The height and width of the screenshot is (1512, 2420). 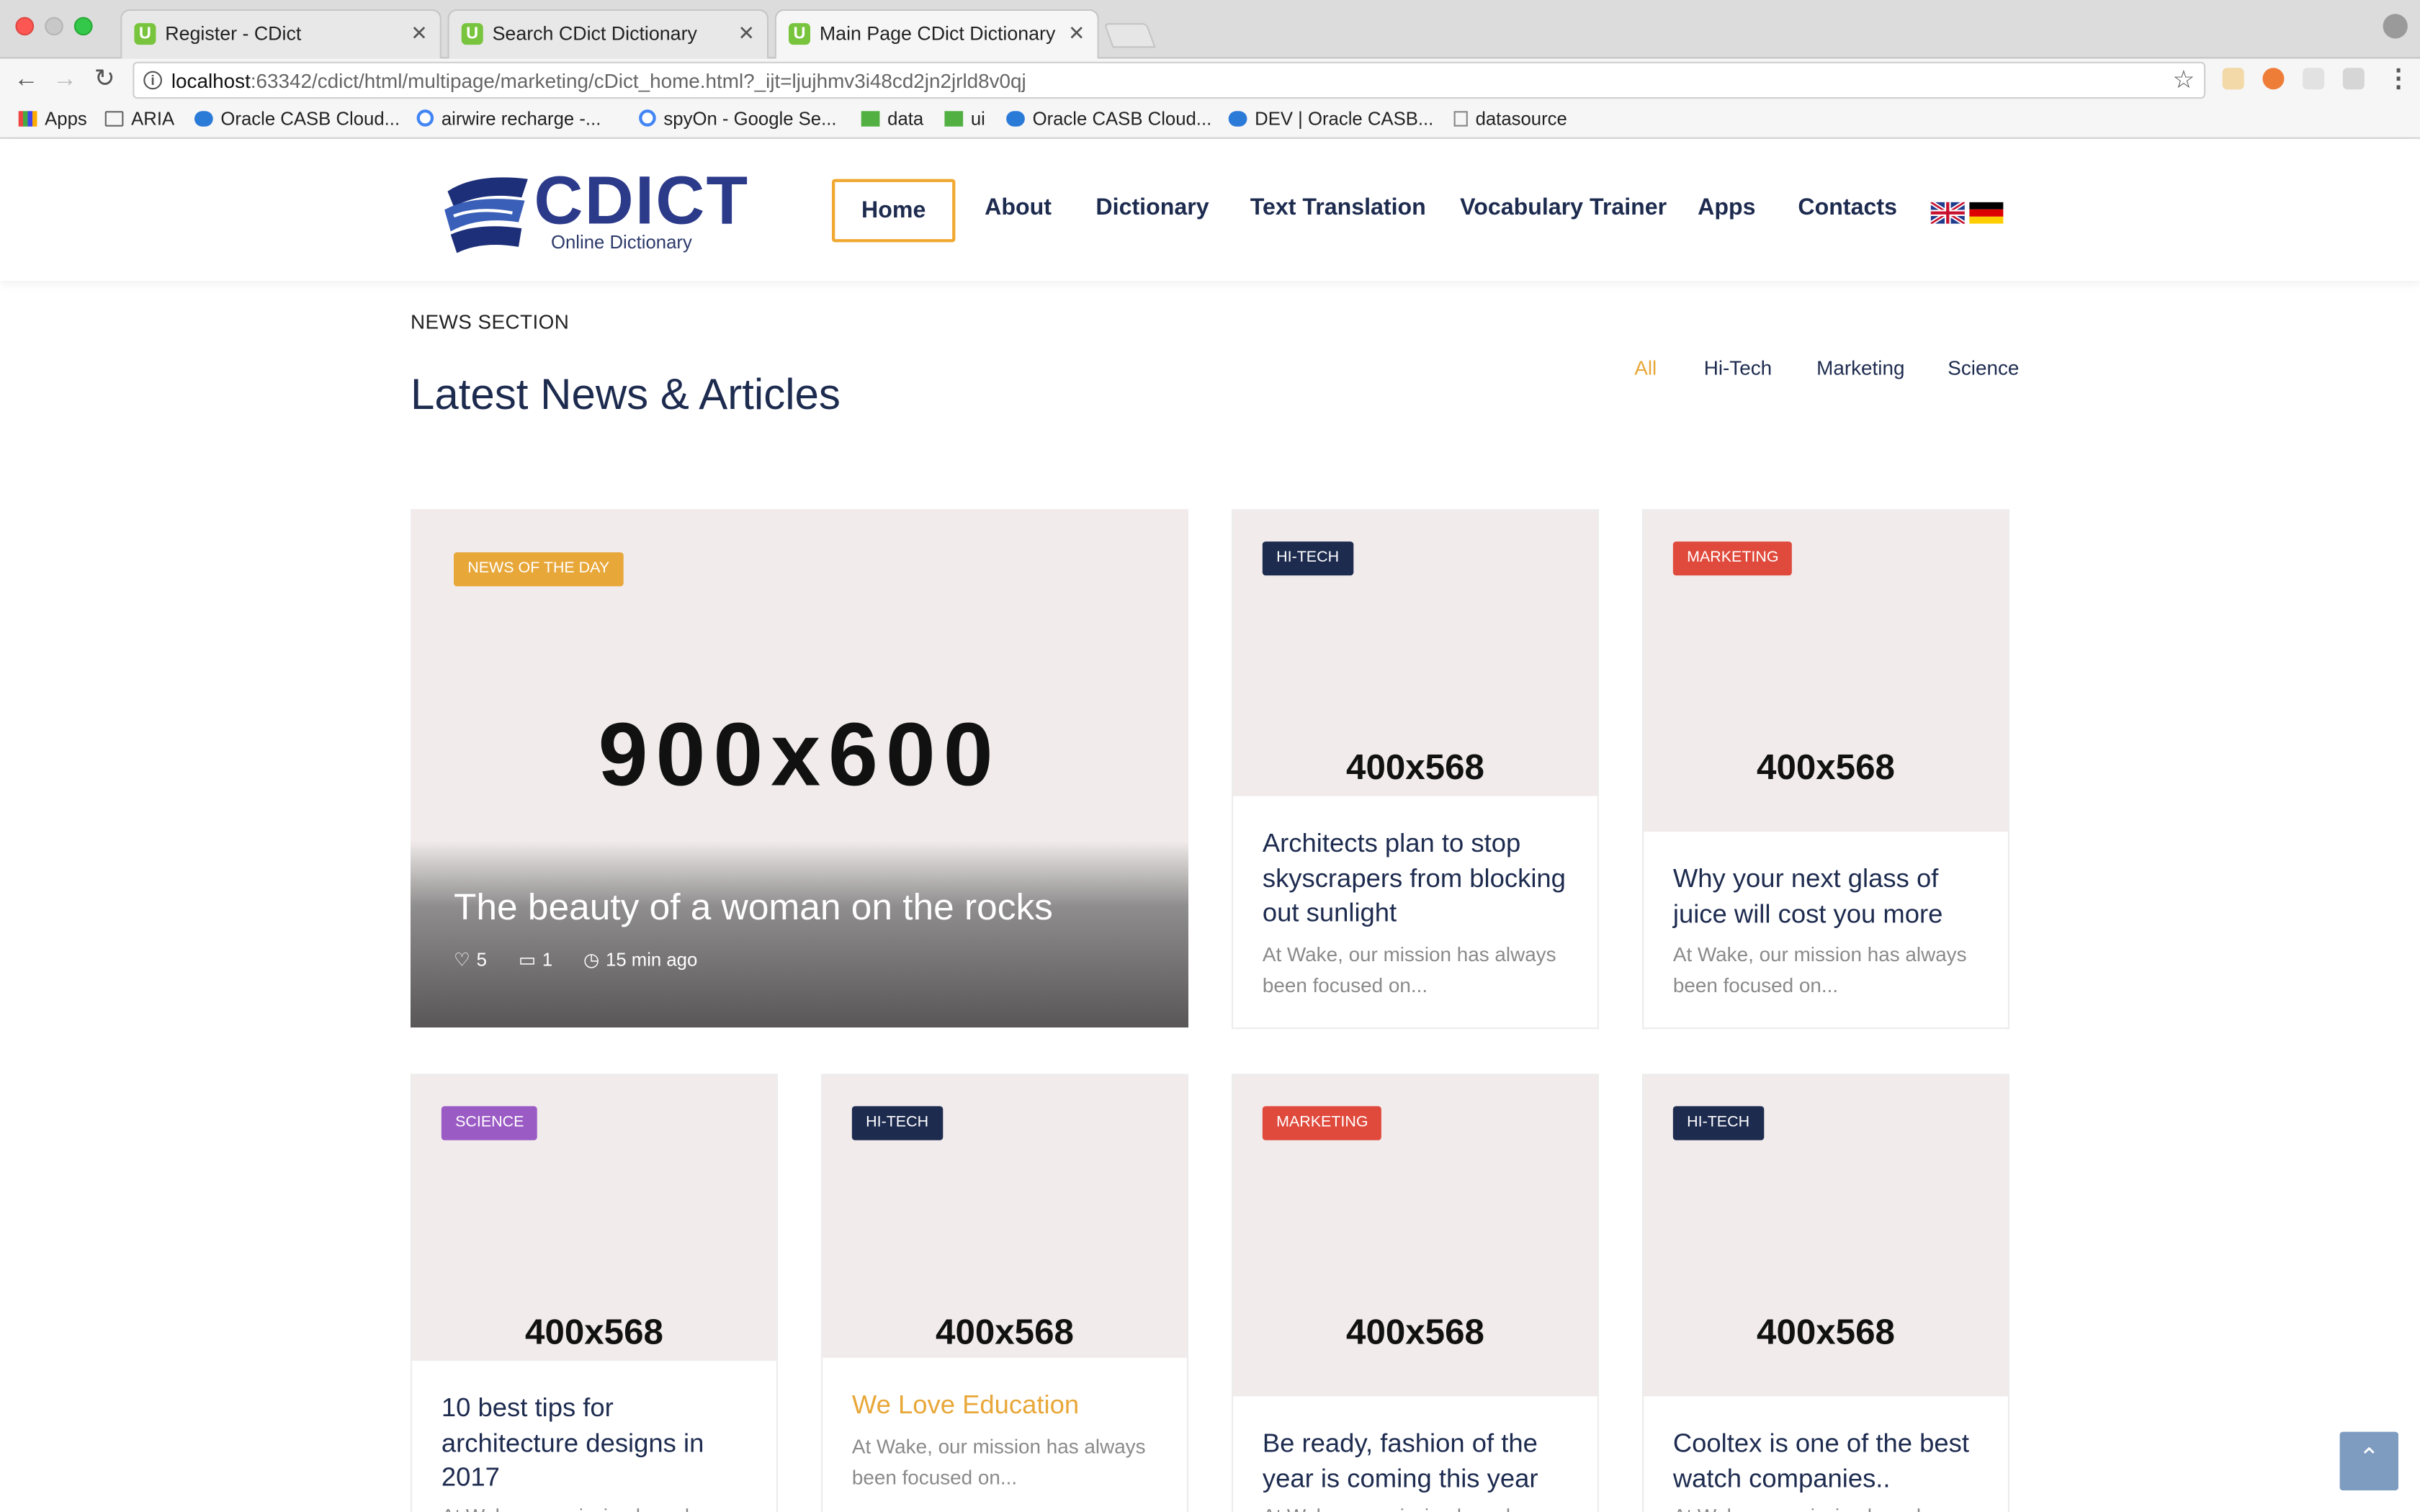 What do you see at coordinates (1338, 207) in the screenshot?
I see `nav-text-translation: Text Translation` at bounding box center [1338, 207].